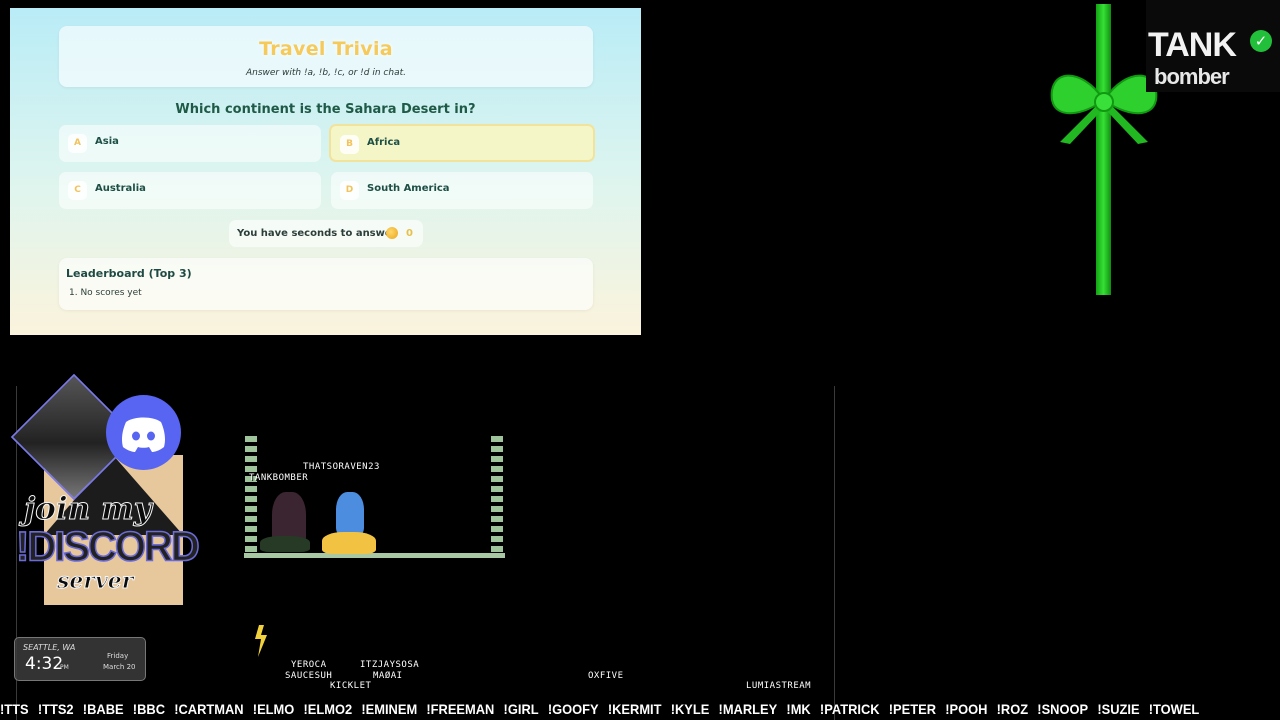  I want to click on answer-label: Australia, so click(120, 188).